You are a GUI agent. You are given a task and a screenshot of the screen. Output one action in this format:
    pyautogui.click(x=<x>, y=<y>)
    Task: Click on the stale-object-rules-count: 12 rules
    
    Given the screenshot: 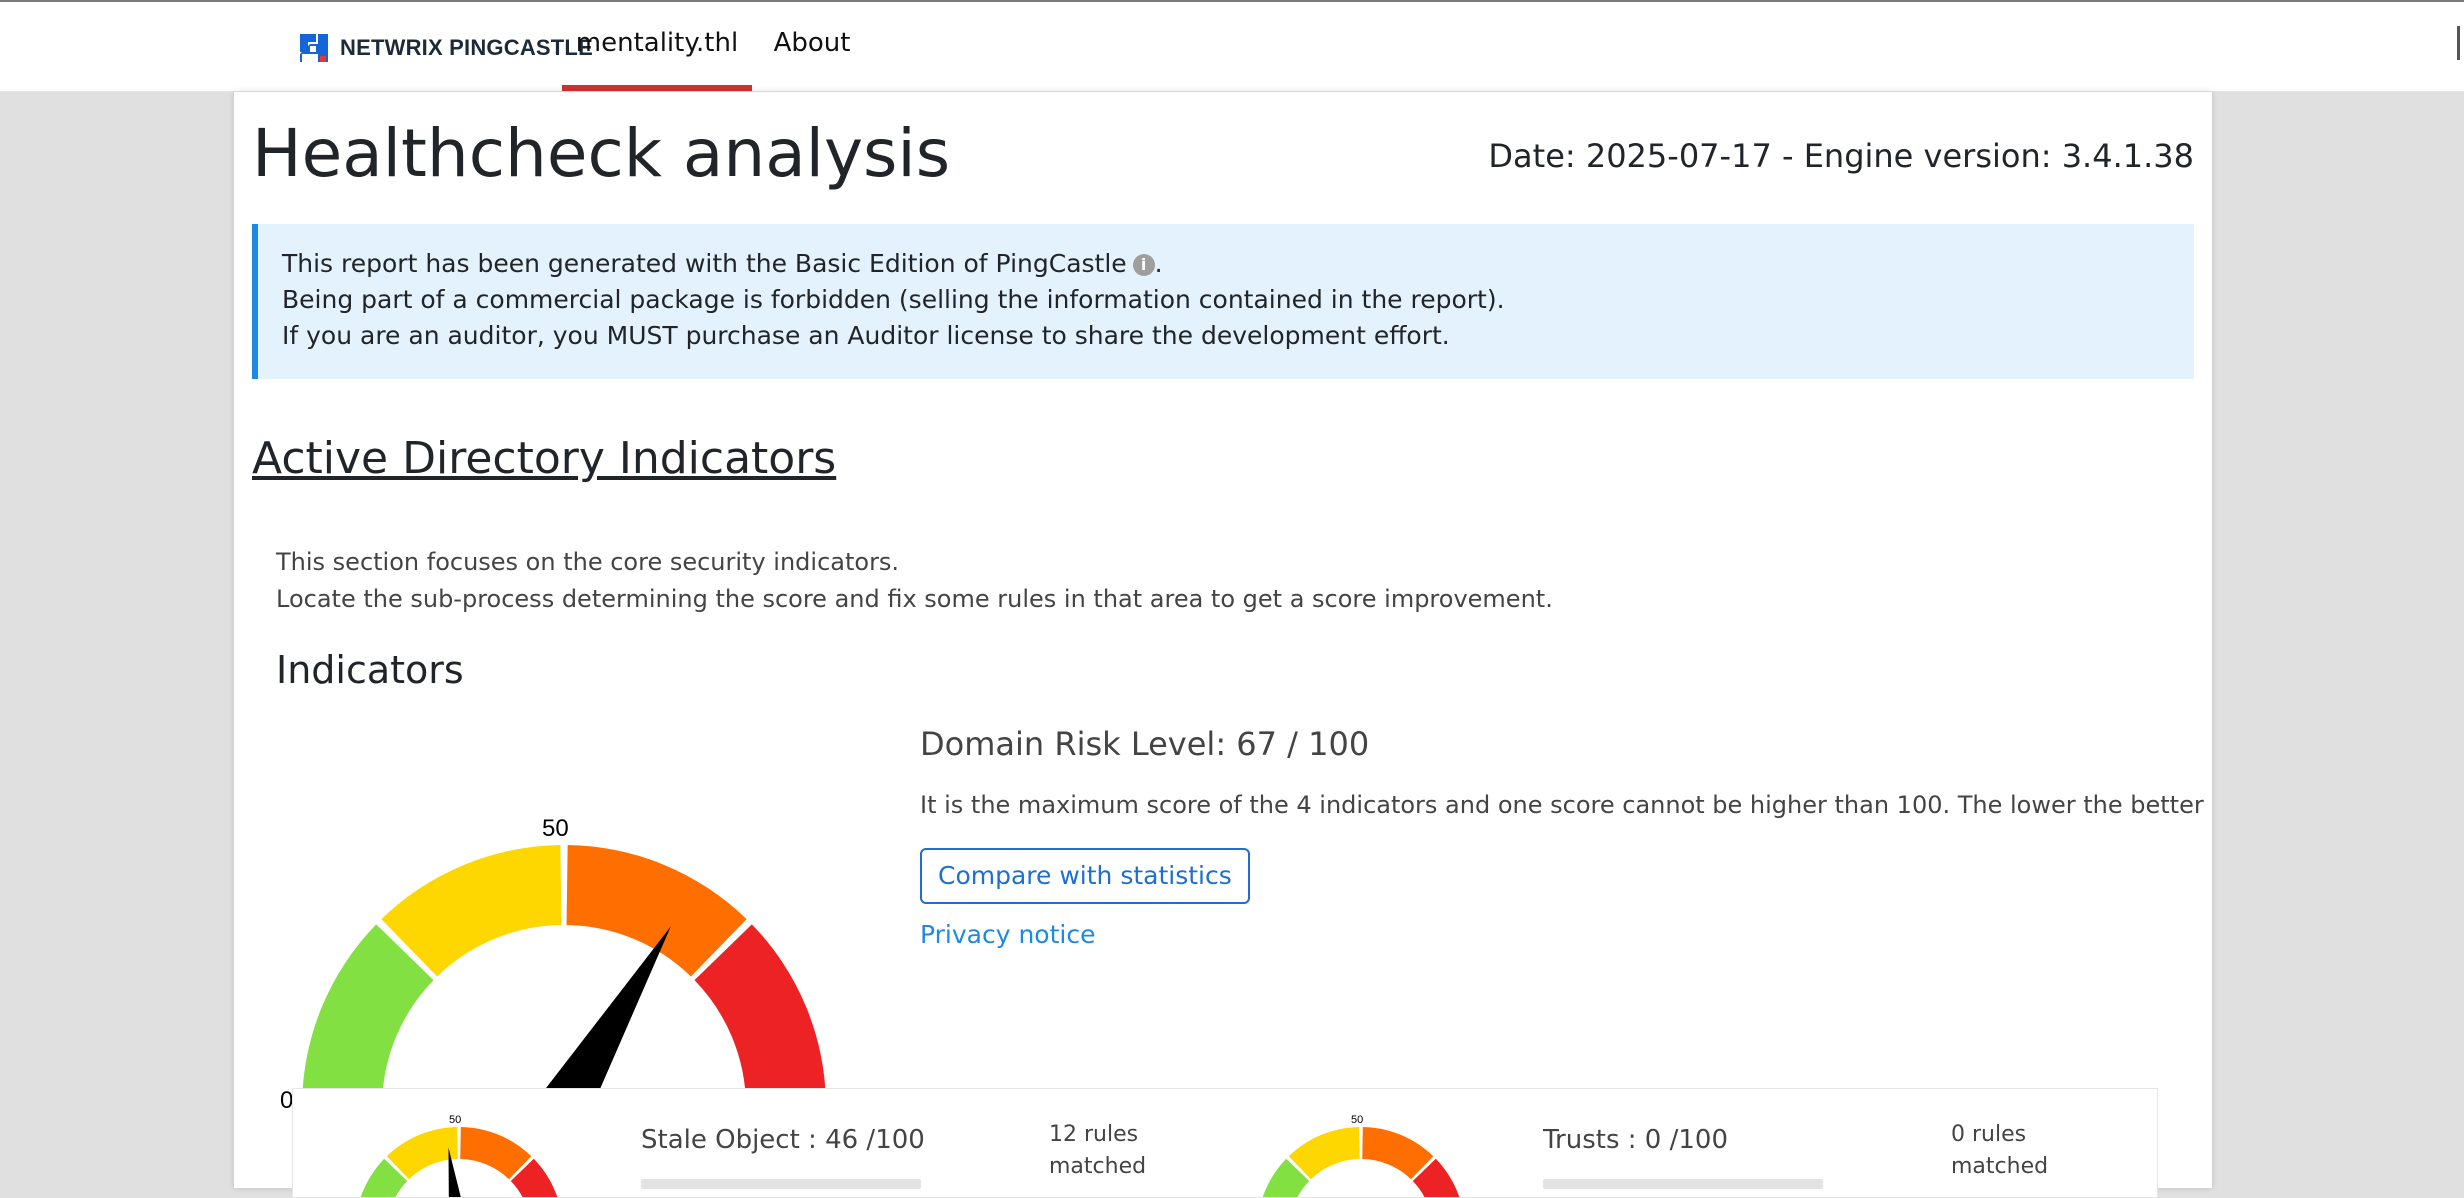 What is the action you would take?
    pyautogui.click(x=1094, y=1134)
    